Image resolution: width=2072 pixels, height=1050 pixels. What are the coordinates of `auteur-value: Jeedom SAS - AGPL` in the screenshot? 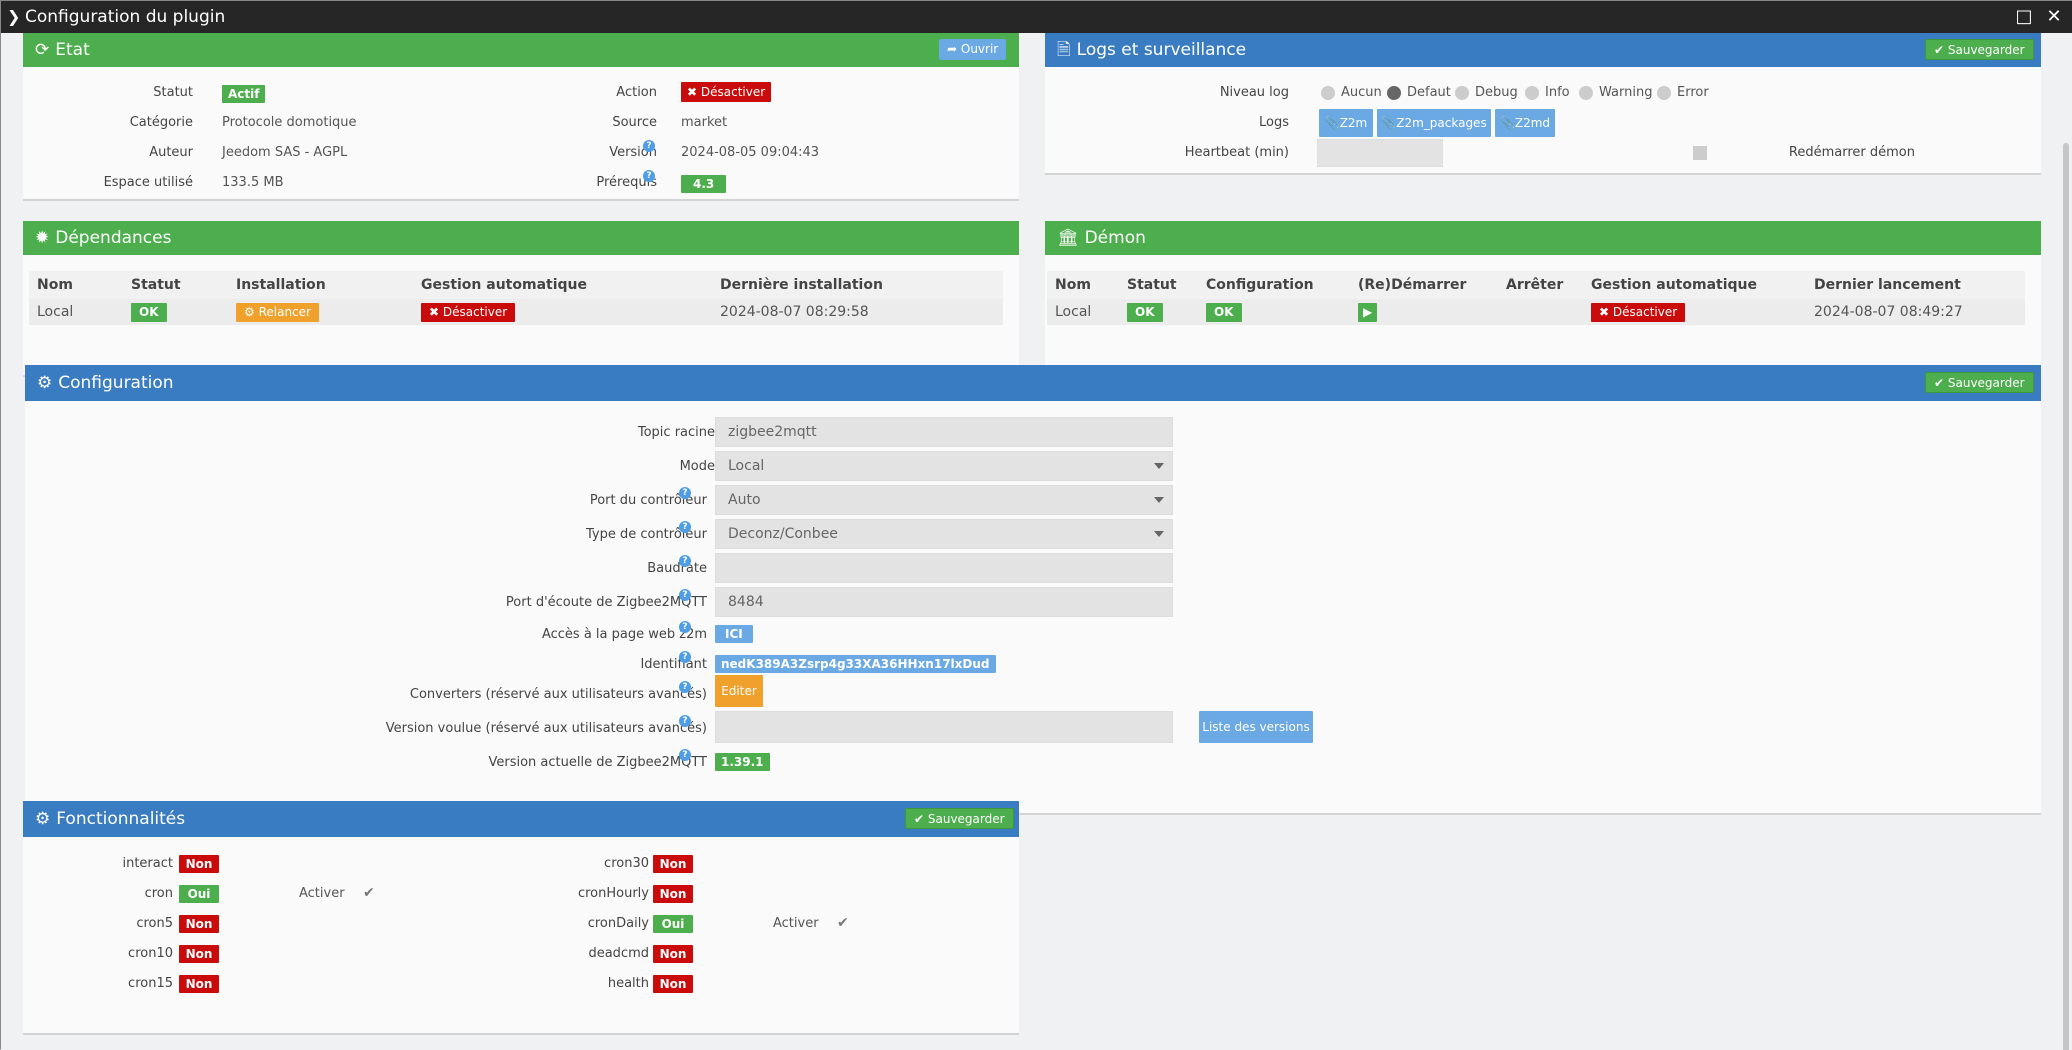 It's located at (285, 152).